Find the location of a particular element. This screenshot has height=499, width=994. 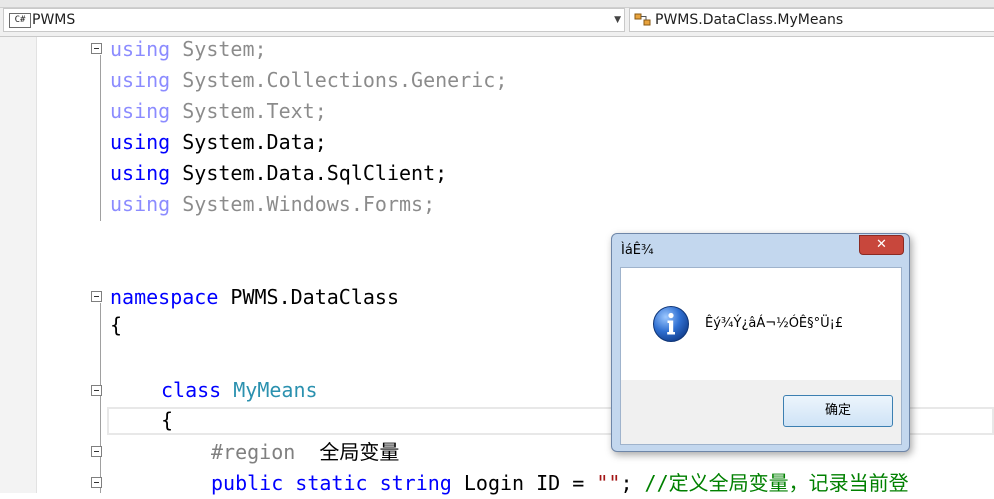

code-text: System.Text; is located at coordinates (248, 111).